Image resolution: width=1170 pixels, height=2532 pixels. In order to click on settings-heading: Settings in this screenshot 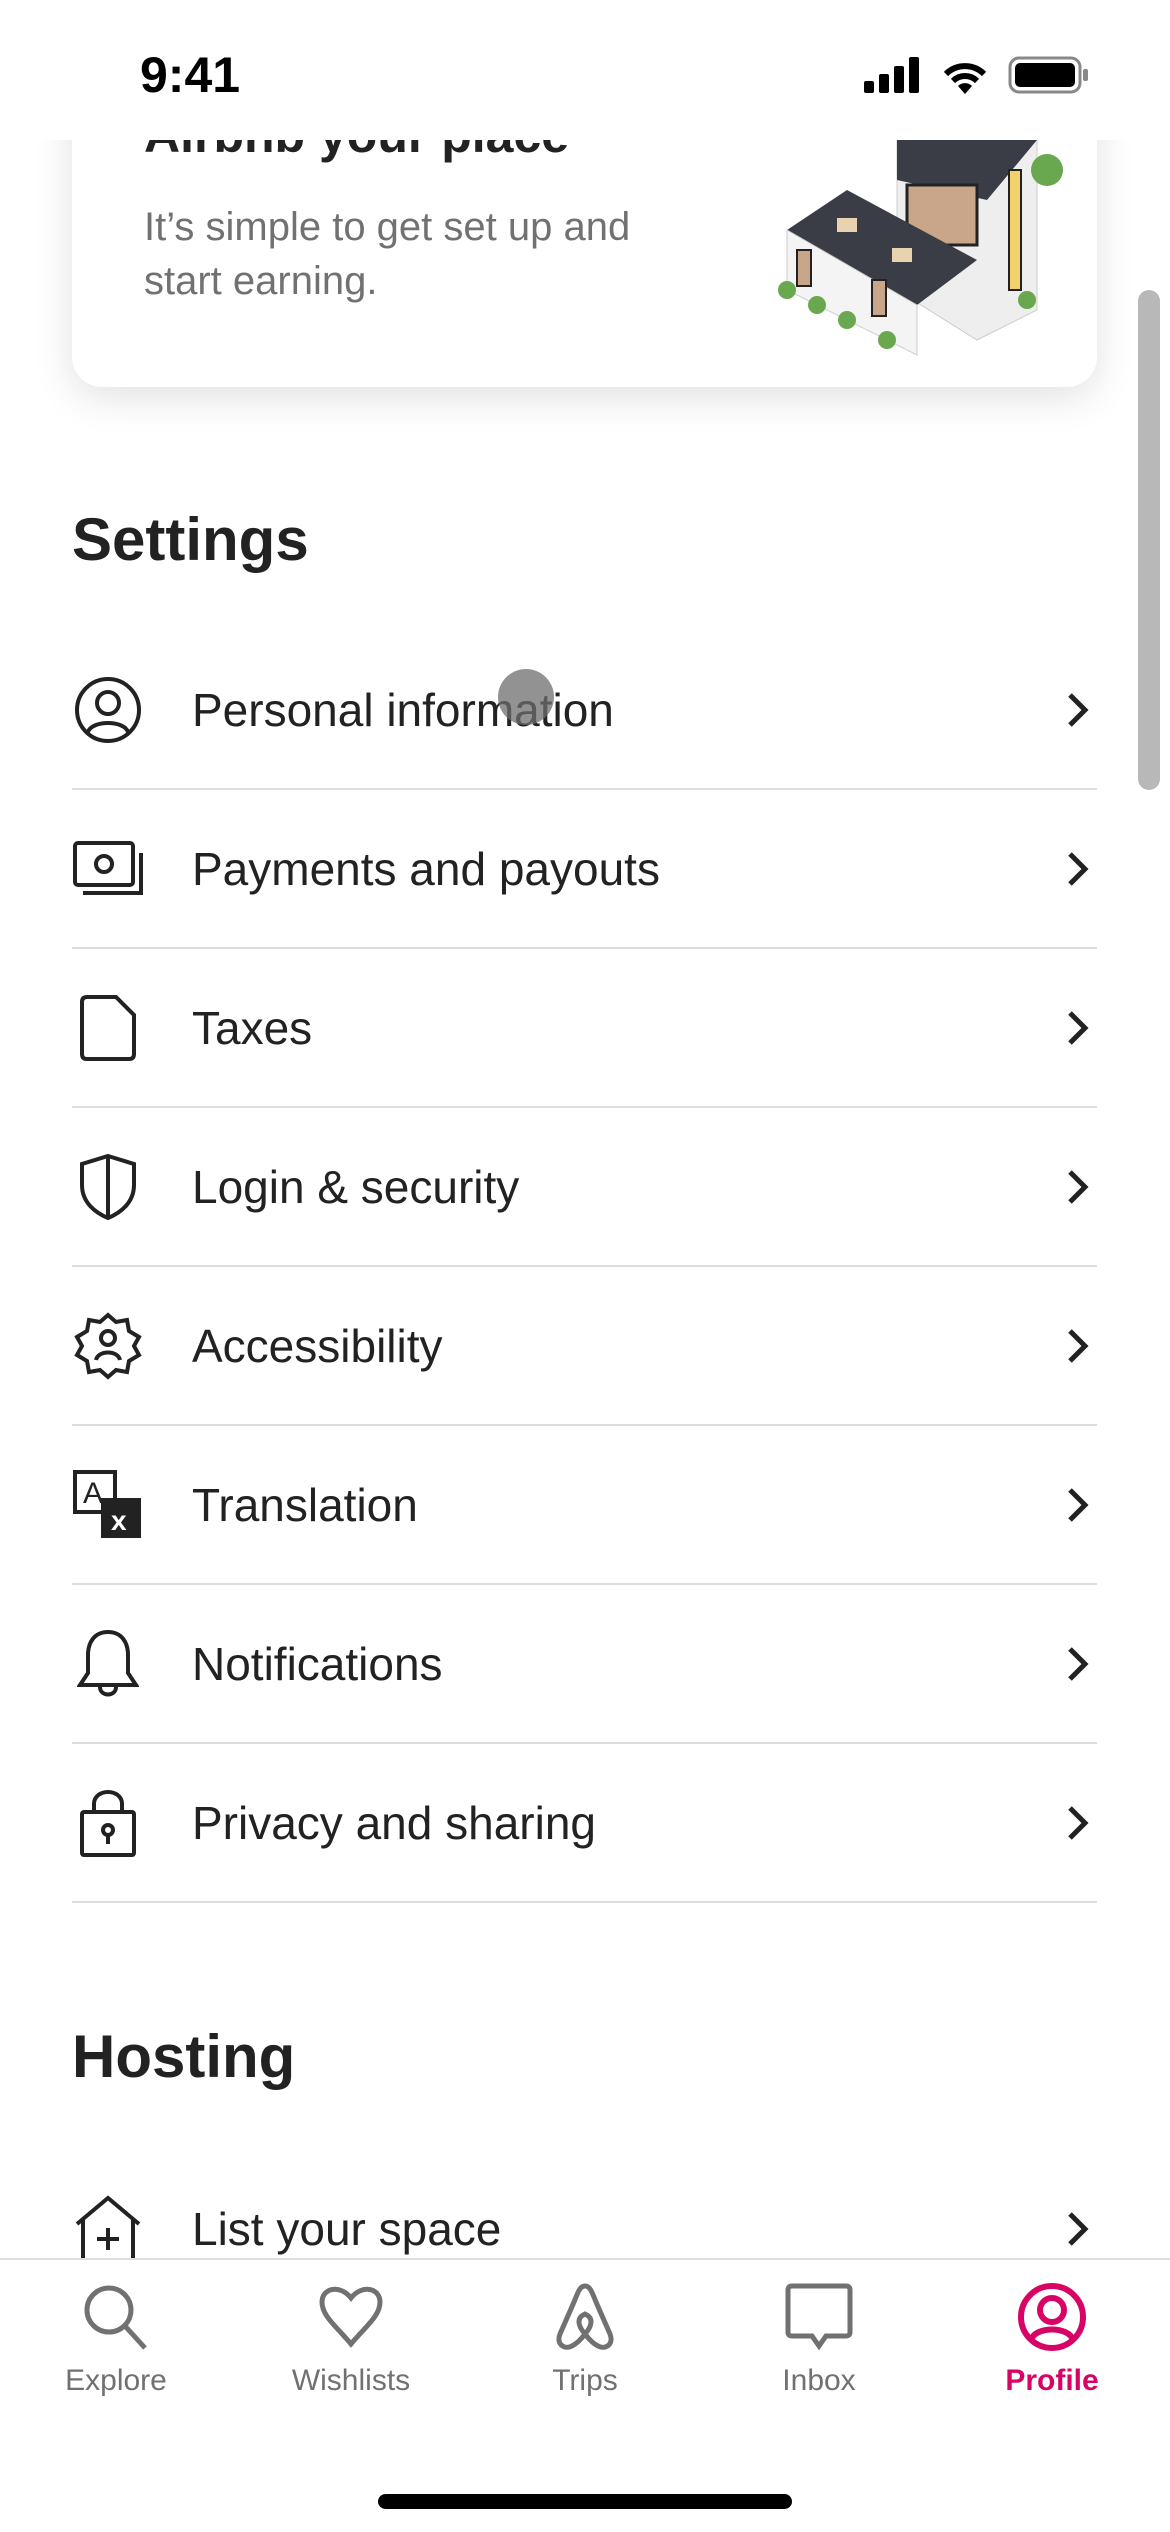, I will do `click(190, 539)`.